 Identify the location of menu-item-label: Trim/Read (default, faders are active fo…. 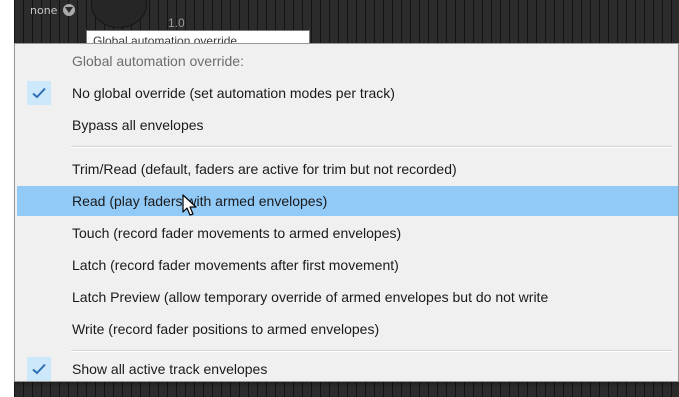
(264, 169).